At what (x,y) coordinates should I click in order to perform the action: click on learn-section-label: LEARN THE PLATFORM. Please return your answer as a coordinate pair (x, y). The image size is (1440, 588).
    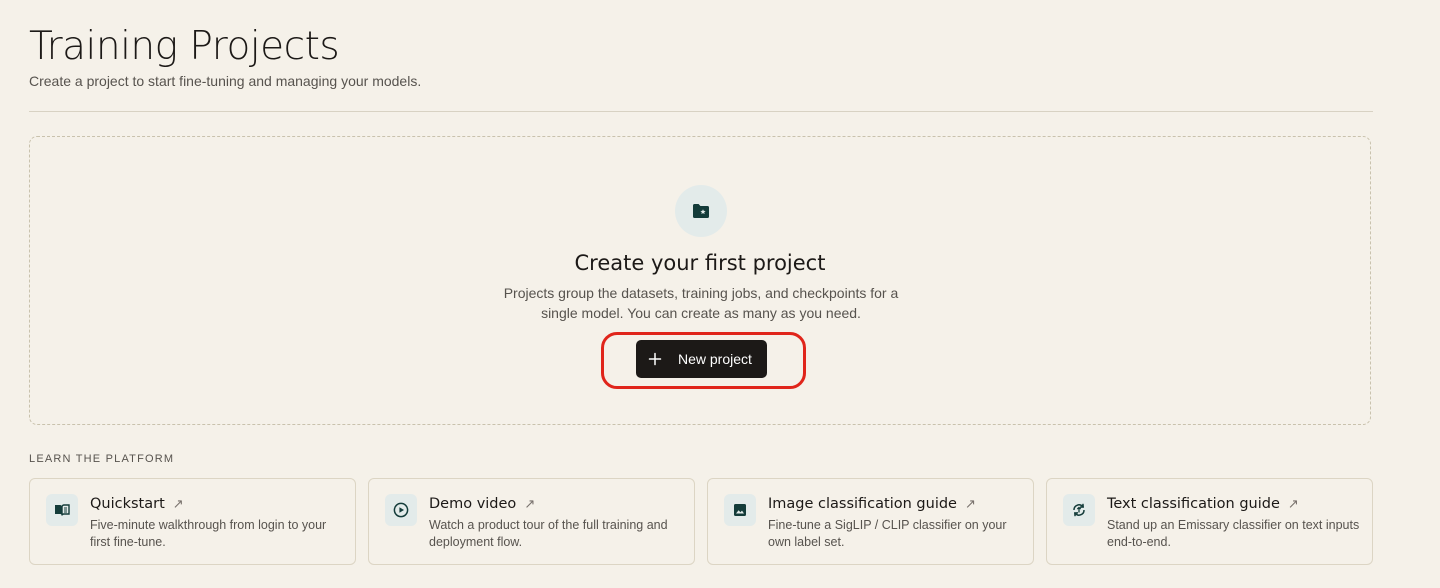
    Looking at the image, I should click on (102, 459).